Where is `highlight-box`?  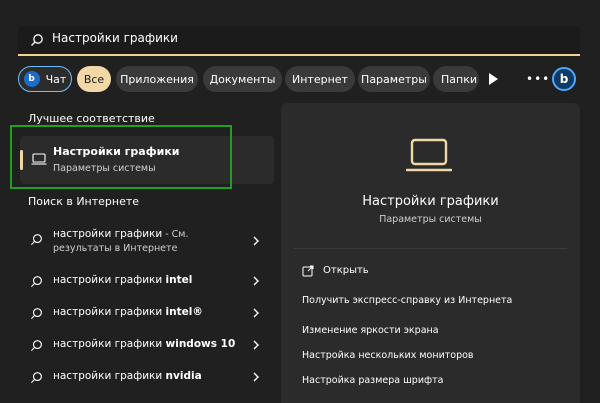 highlight-box is located at coordinates (121, 157).